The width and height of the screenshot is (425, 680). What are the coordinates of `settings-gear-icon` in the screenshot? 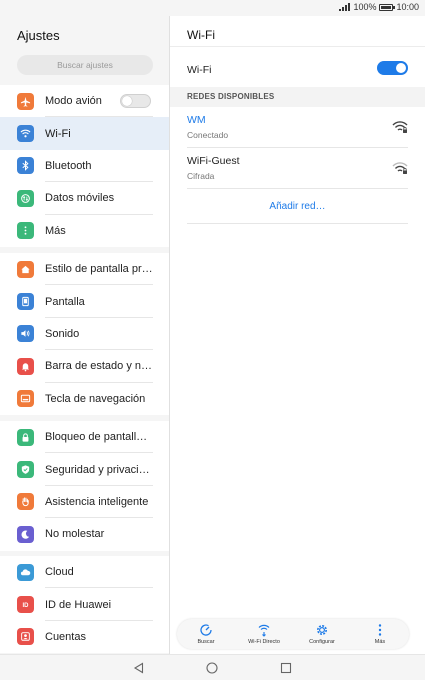 It's located at (322, 630).